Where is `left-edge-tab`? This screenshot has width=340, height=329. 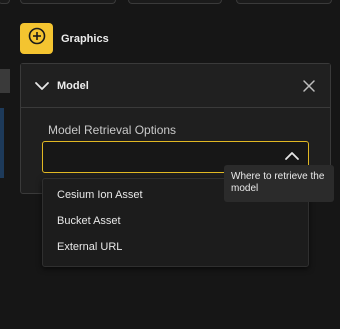 left-edge-tab is located at coordinates (5, 81).